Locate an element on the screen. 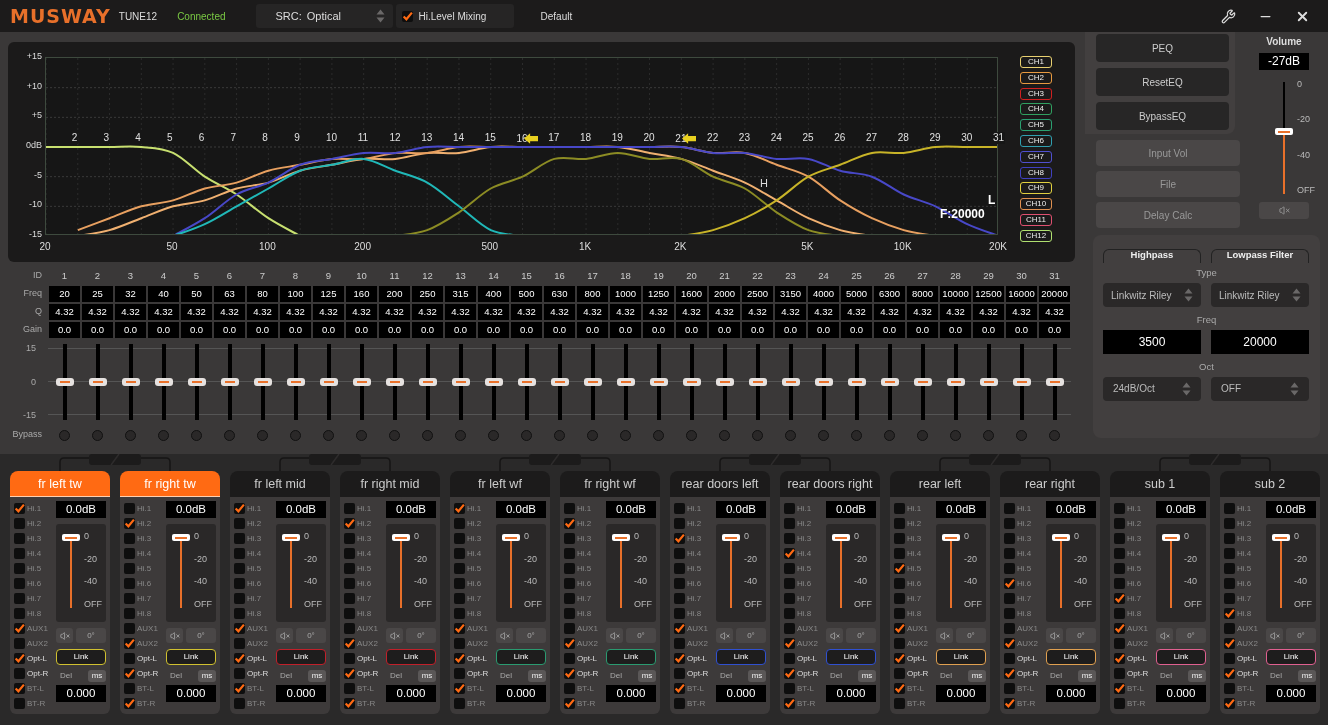  frequency-field: 500 is located at coordinates (526, 294).